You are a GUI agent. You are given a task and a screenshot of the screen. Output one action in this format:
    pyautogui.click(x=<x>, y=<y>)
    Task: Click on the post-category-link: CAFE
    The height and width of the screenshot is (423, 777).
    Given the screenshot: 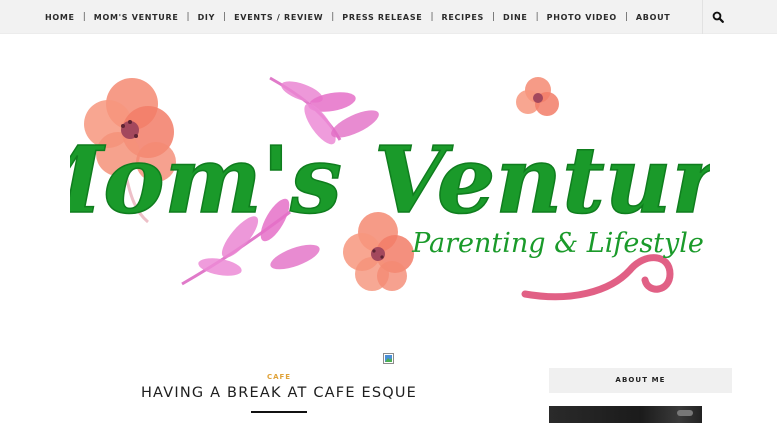 What is the action you would take?
    pyautogui.click(x=279, y=377)
    